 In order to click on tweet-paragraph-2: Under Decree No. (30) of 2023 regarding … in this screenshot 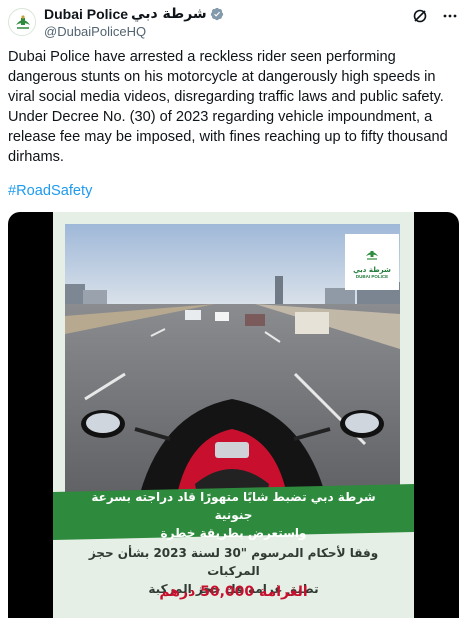, I will do `click(228, 137)`.